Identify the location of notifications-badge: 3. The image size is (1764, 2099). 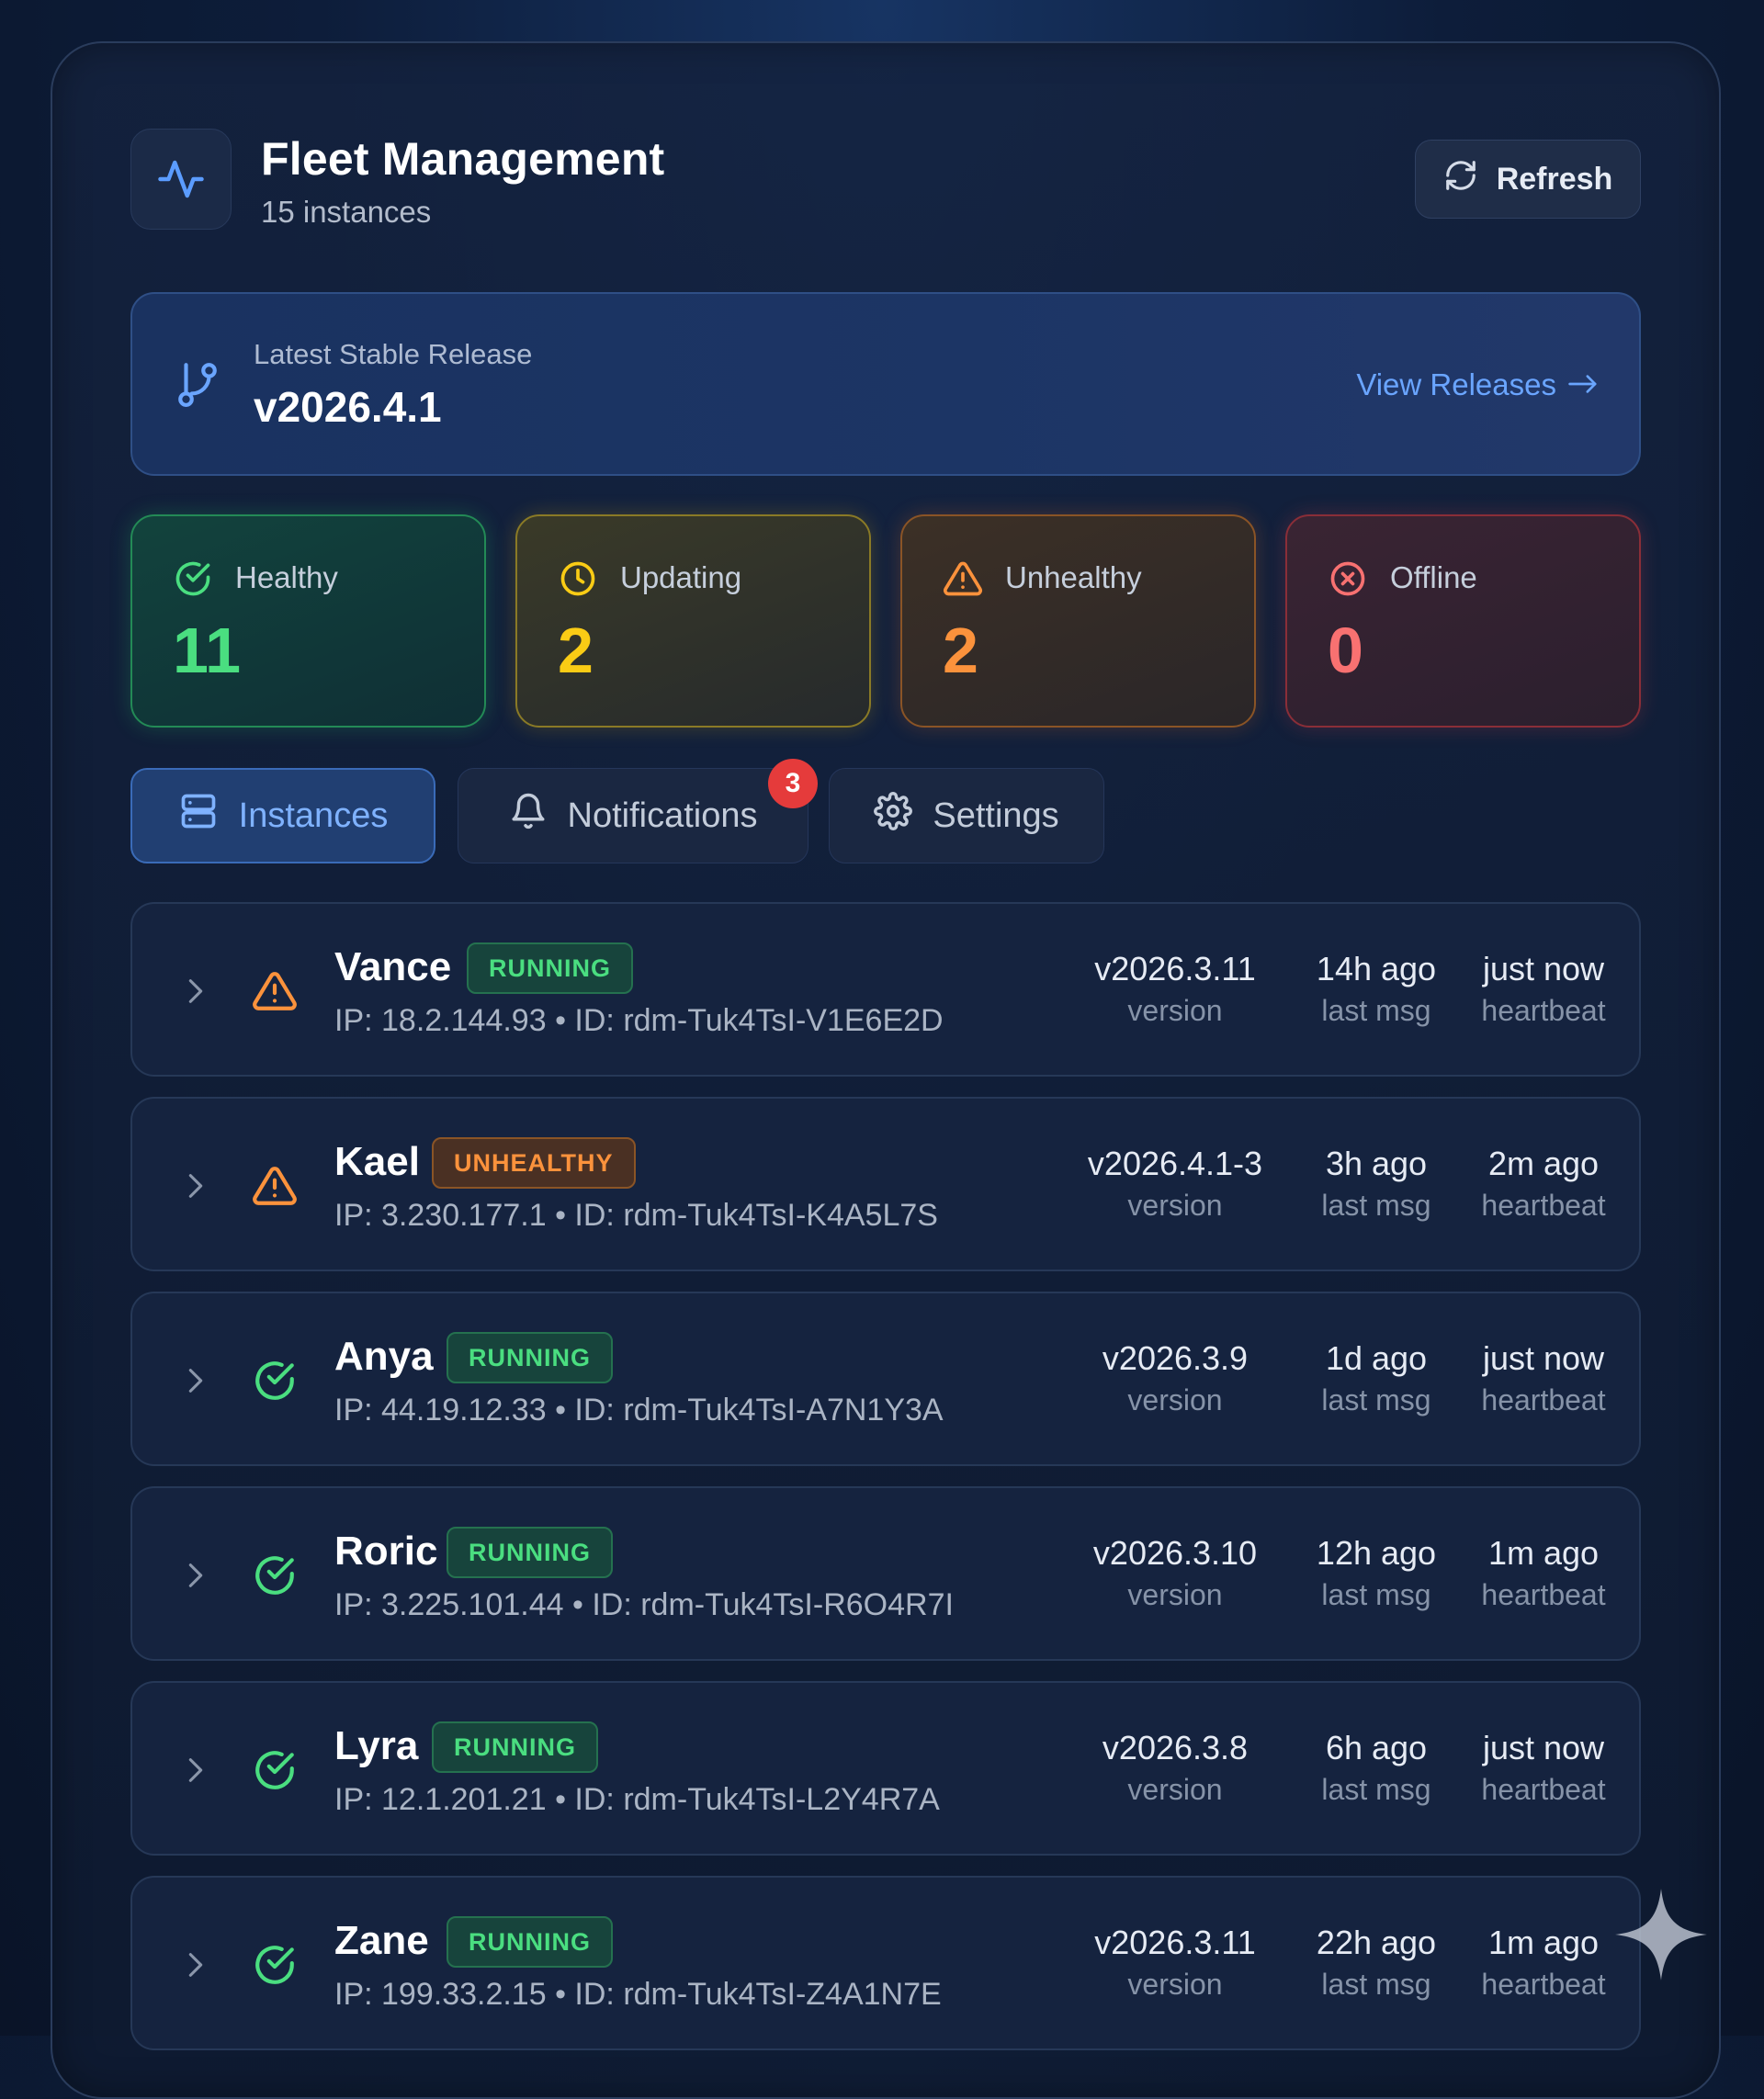
(793, 783).